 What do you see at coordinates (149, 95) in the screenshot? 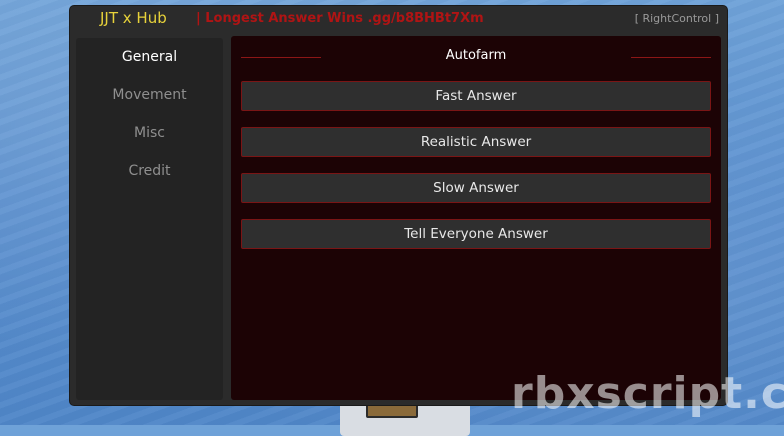
I see `sidebar-item-movement: Movement` at bounding box center [149, 95].